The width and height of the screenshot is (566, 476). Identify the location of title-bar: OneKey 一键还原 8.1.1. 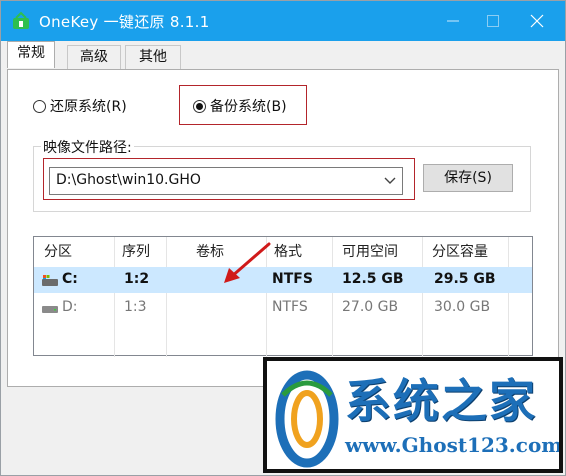
(283, 21).